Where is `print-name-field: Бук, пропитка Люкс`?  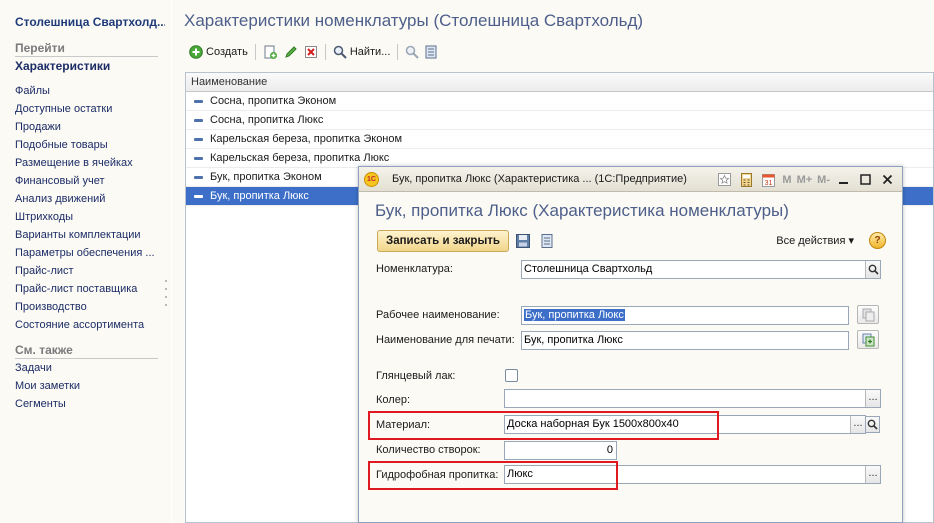 print-name-field: Бук, пропитка Люкс is located at coordinates (685, 340).